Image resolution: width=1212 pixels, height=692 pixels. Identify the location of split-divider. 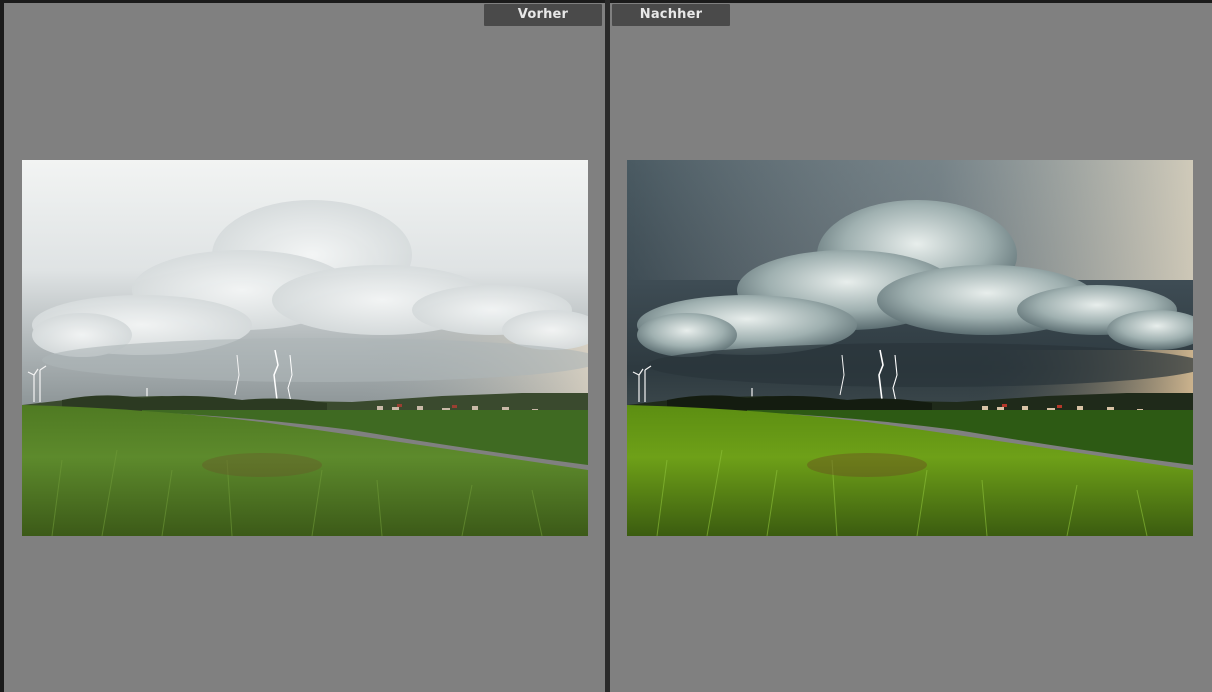
(607, 346).